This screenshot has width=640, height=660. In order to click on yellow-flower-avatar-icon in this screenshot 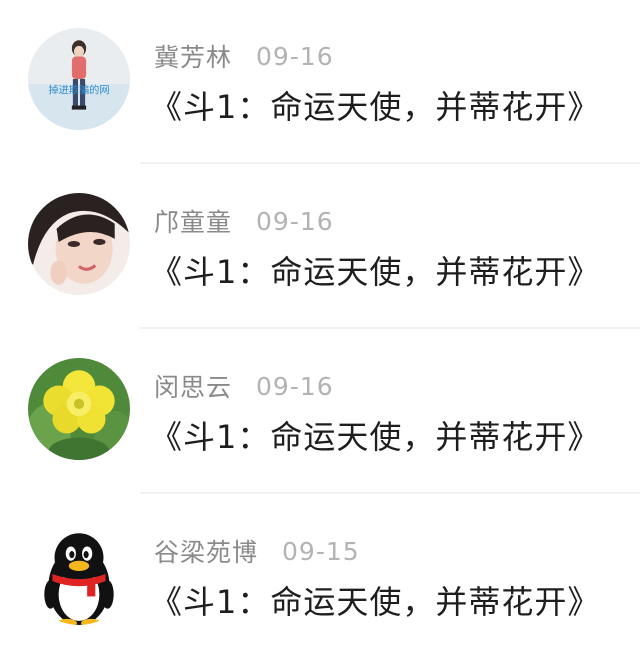, I will do `click(79, 409)`.